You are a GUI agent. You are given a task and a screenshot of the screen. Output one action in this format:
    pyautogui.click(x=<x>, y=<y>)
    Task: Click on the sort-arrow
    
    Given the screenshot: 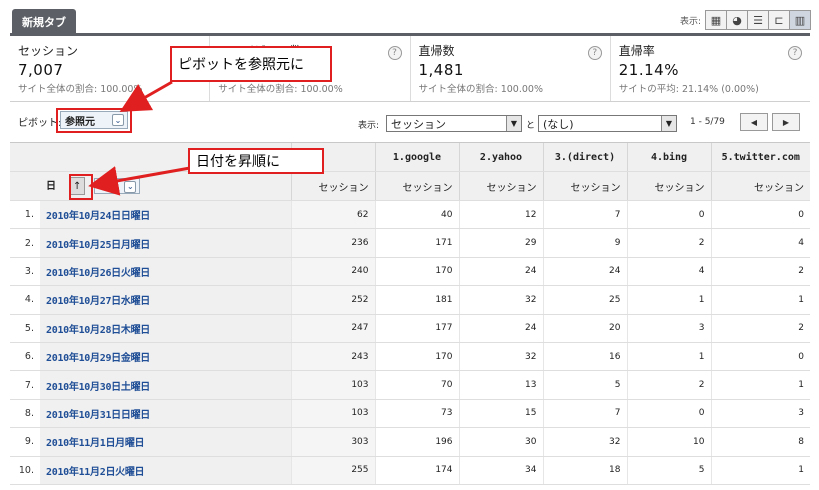 What is the action you would take?
    pyautogui.click(x=139, y=181)
    